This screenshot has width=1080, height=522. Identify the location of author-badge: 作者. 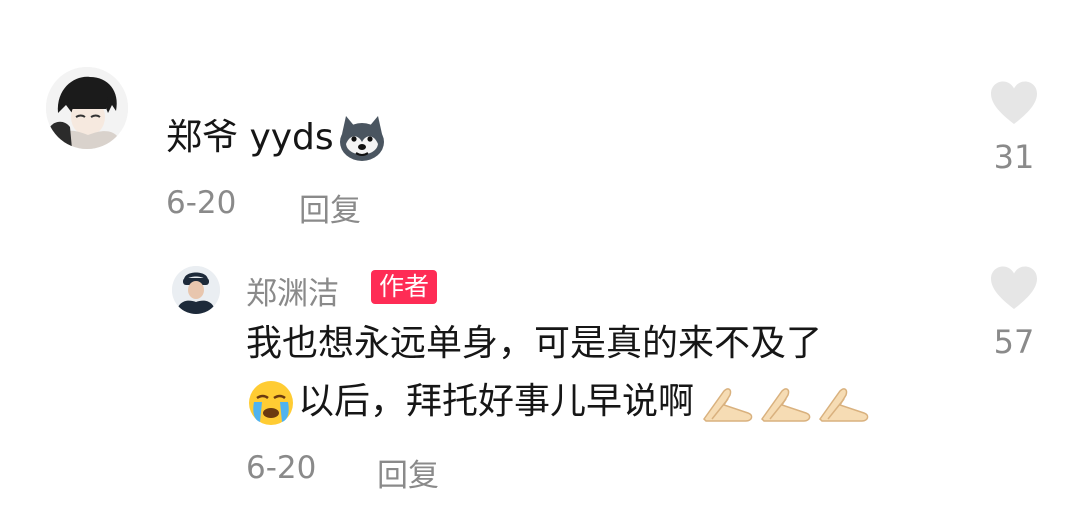
(404, 287).